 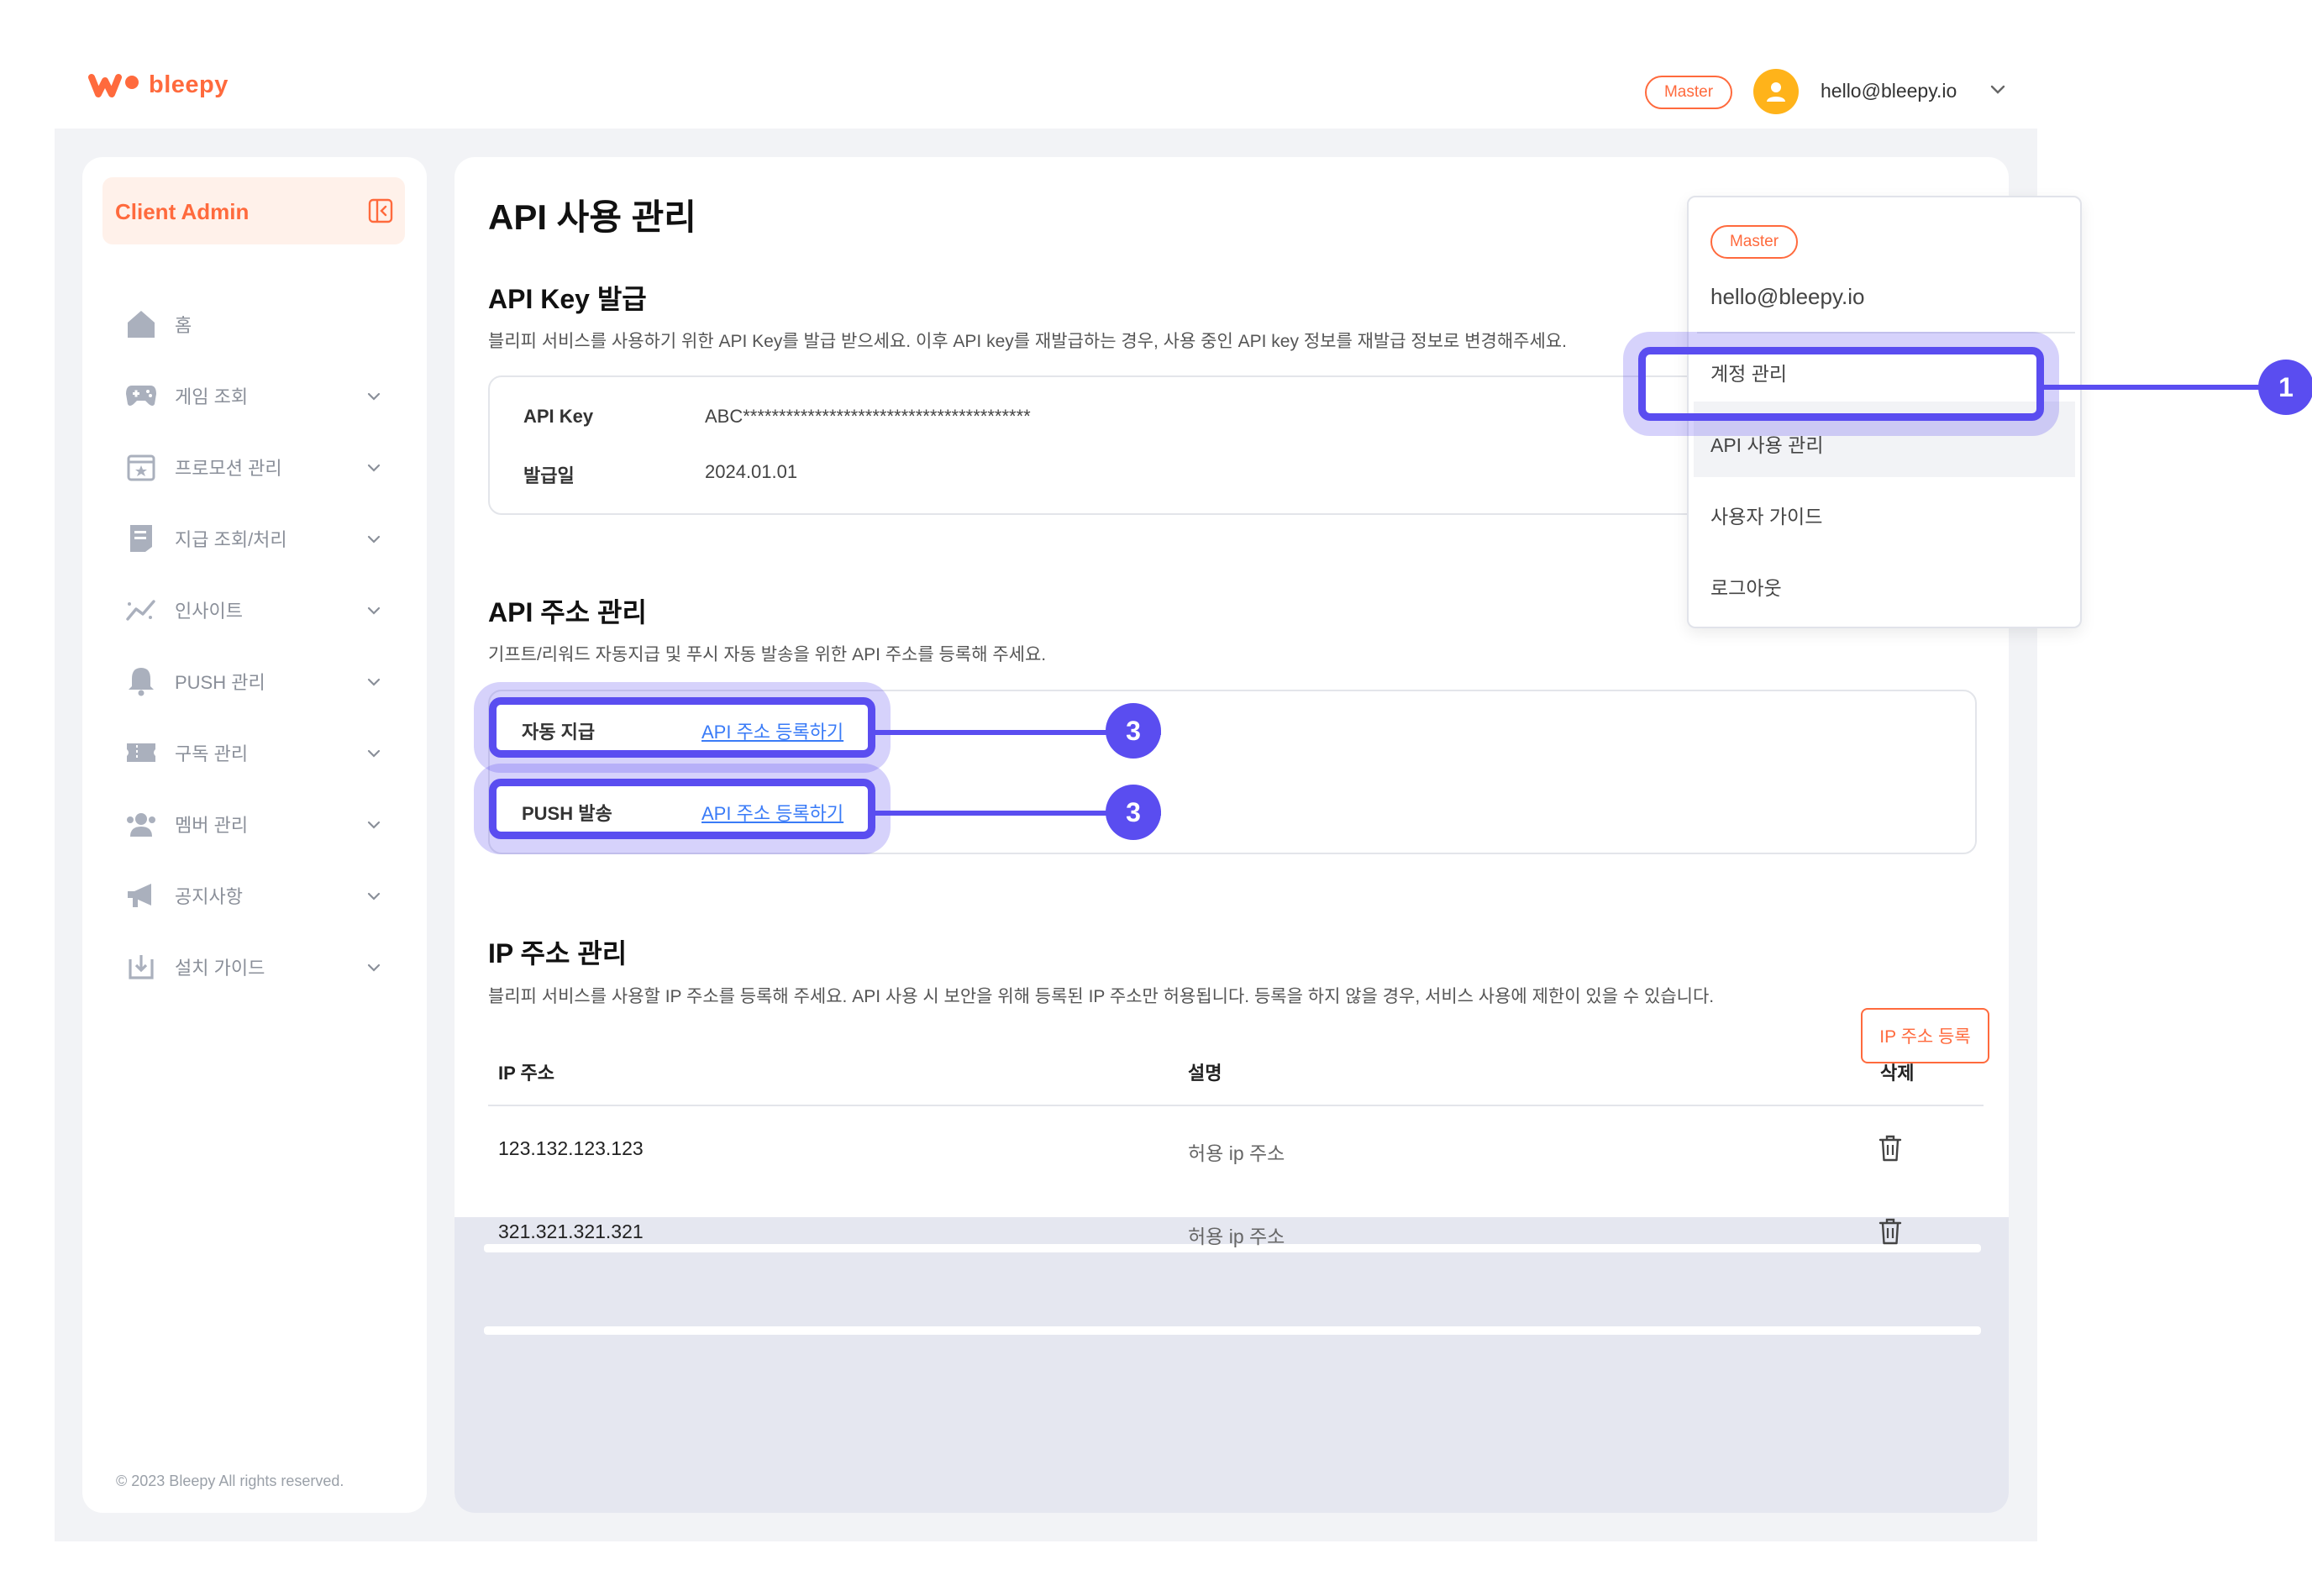 What do you see at coordinates (141, 610) in the screenshot?
I see `chart-line-icon` at bounding box center [141, 610].